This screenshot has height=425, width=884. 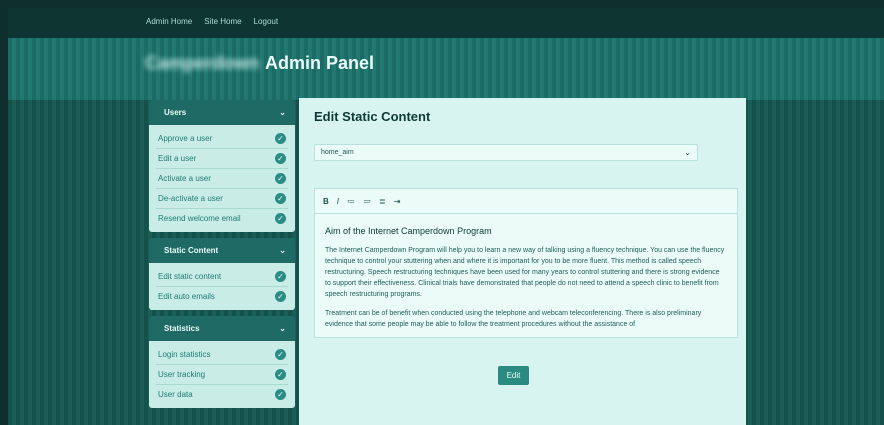 I want to click on nav-admin-home: Admin Home, so click(x=169, y=21).